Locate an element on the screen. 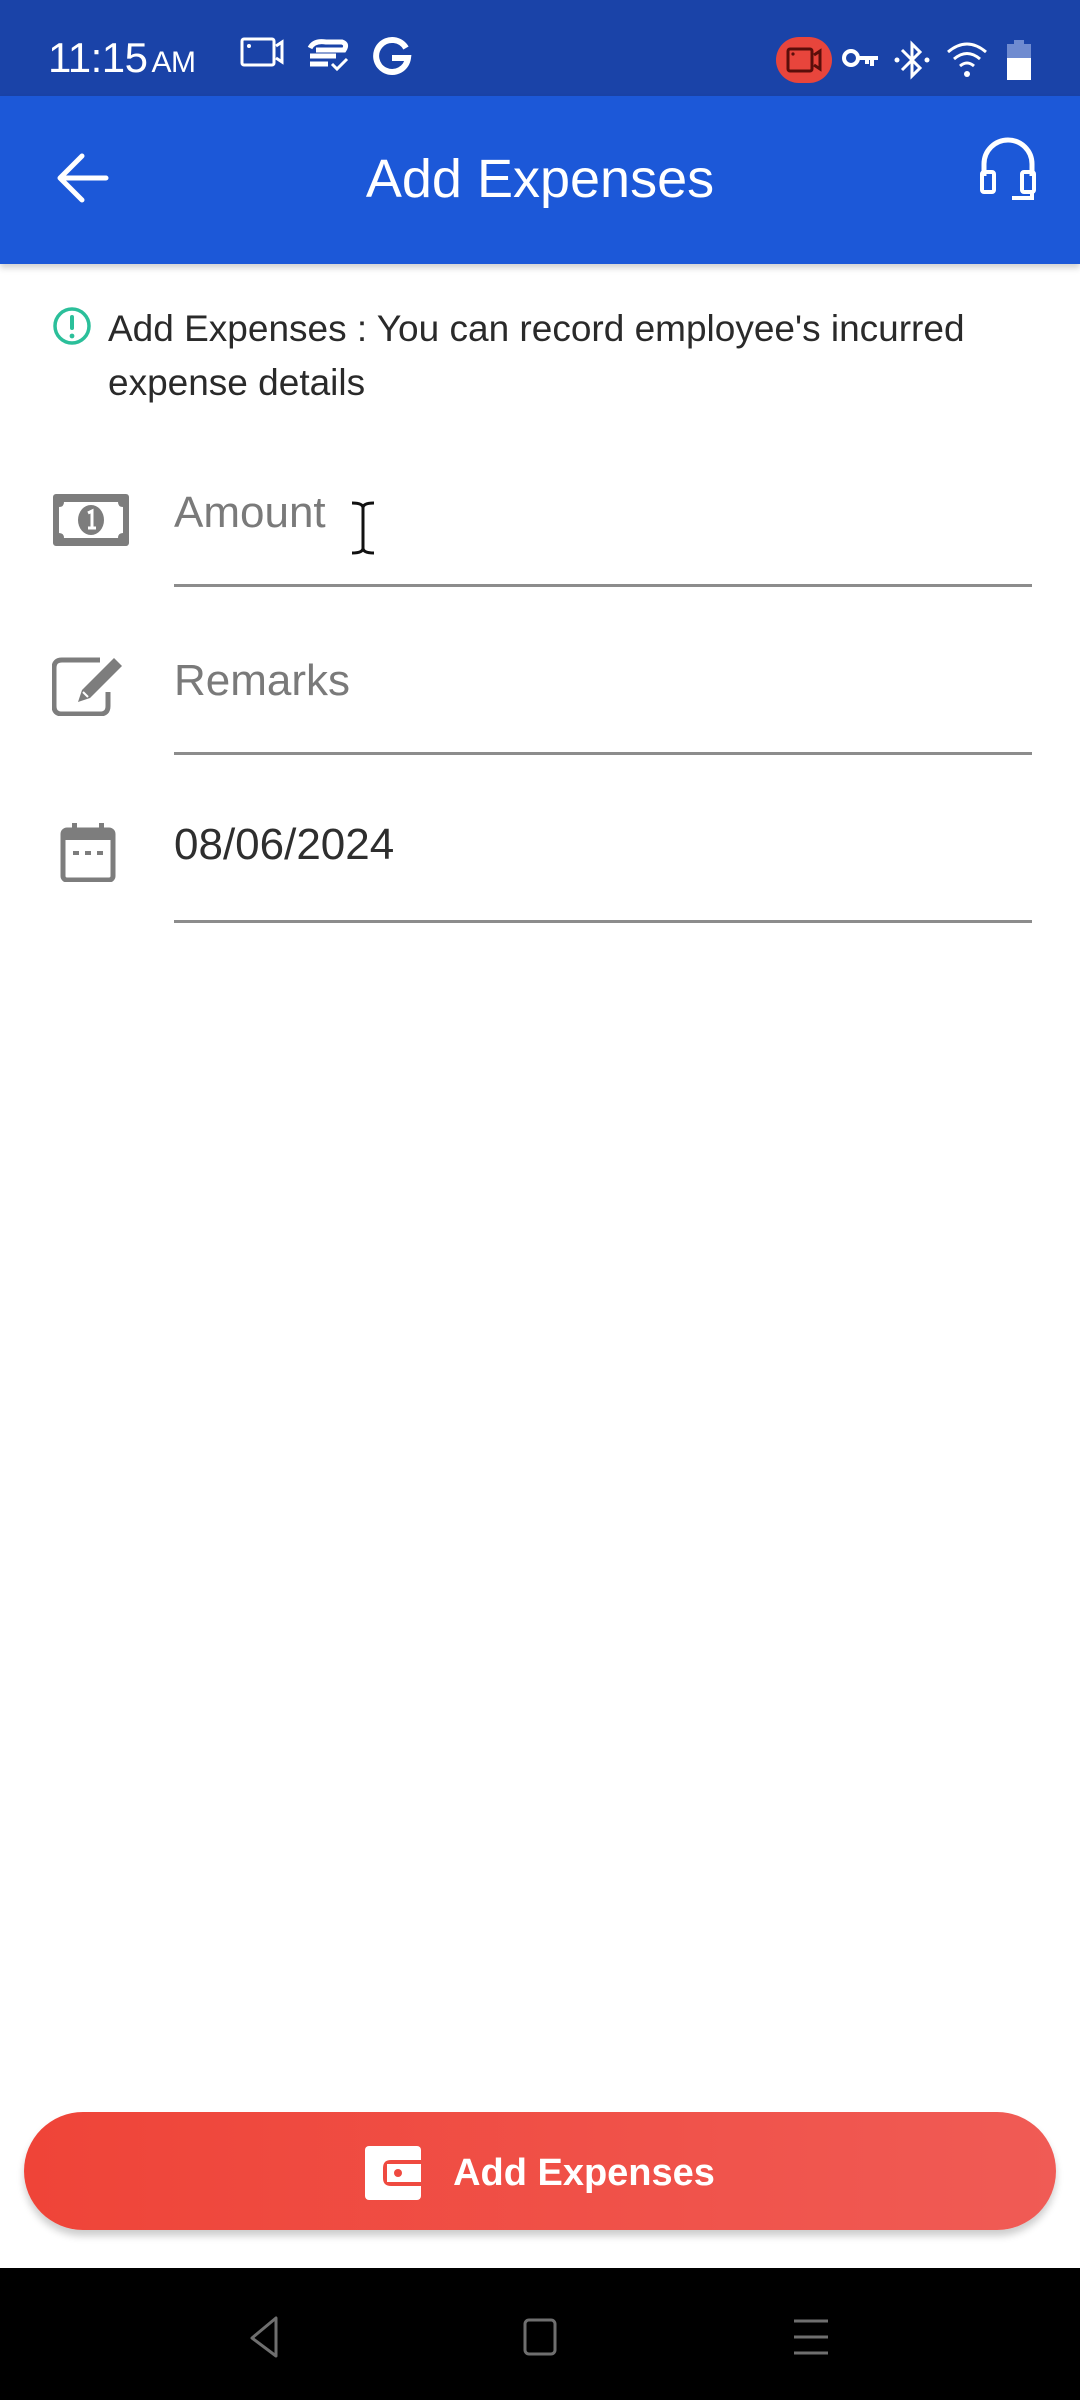 This screenshot has width=1080, height=2400. remarks-underline is located at coordinates (603, 753).